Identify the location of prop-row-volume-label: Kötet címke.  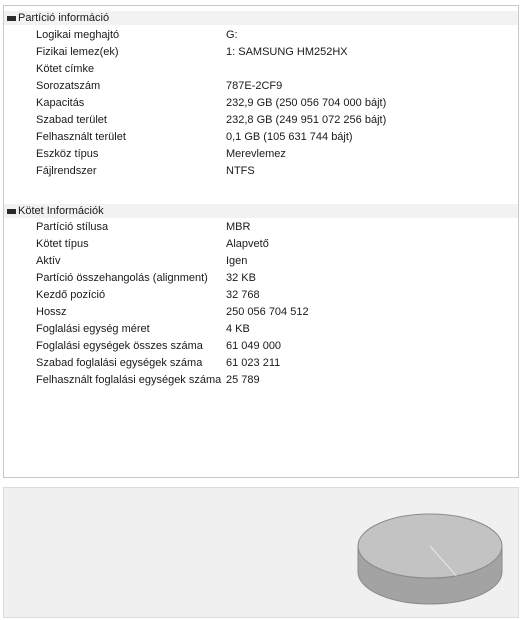
(261, 69).